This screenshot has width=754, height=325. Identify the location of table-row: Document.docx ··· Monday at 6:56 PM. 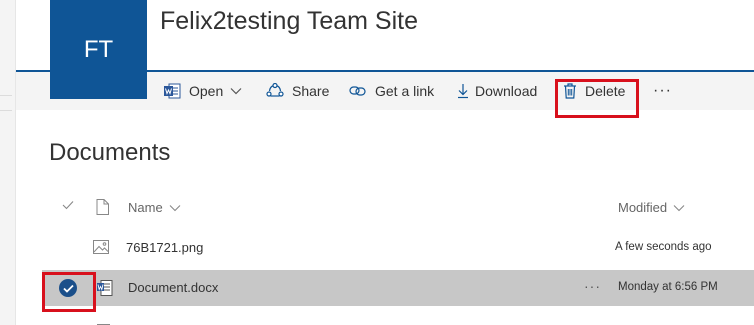
(398, 288).